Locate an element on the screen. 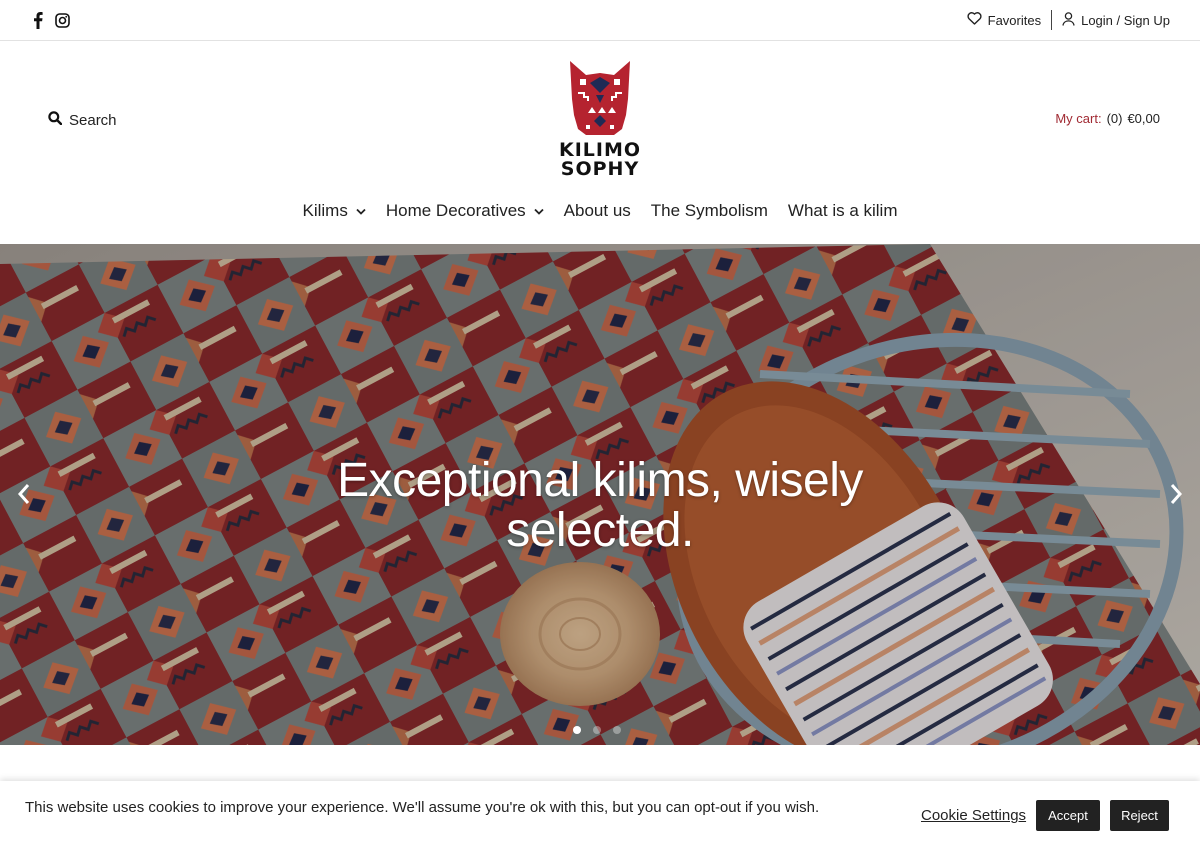 The height and width of the screenshot is (850, 1200). logo-line-2: SOPHY is located at coordinates (600, 169).